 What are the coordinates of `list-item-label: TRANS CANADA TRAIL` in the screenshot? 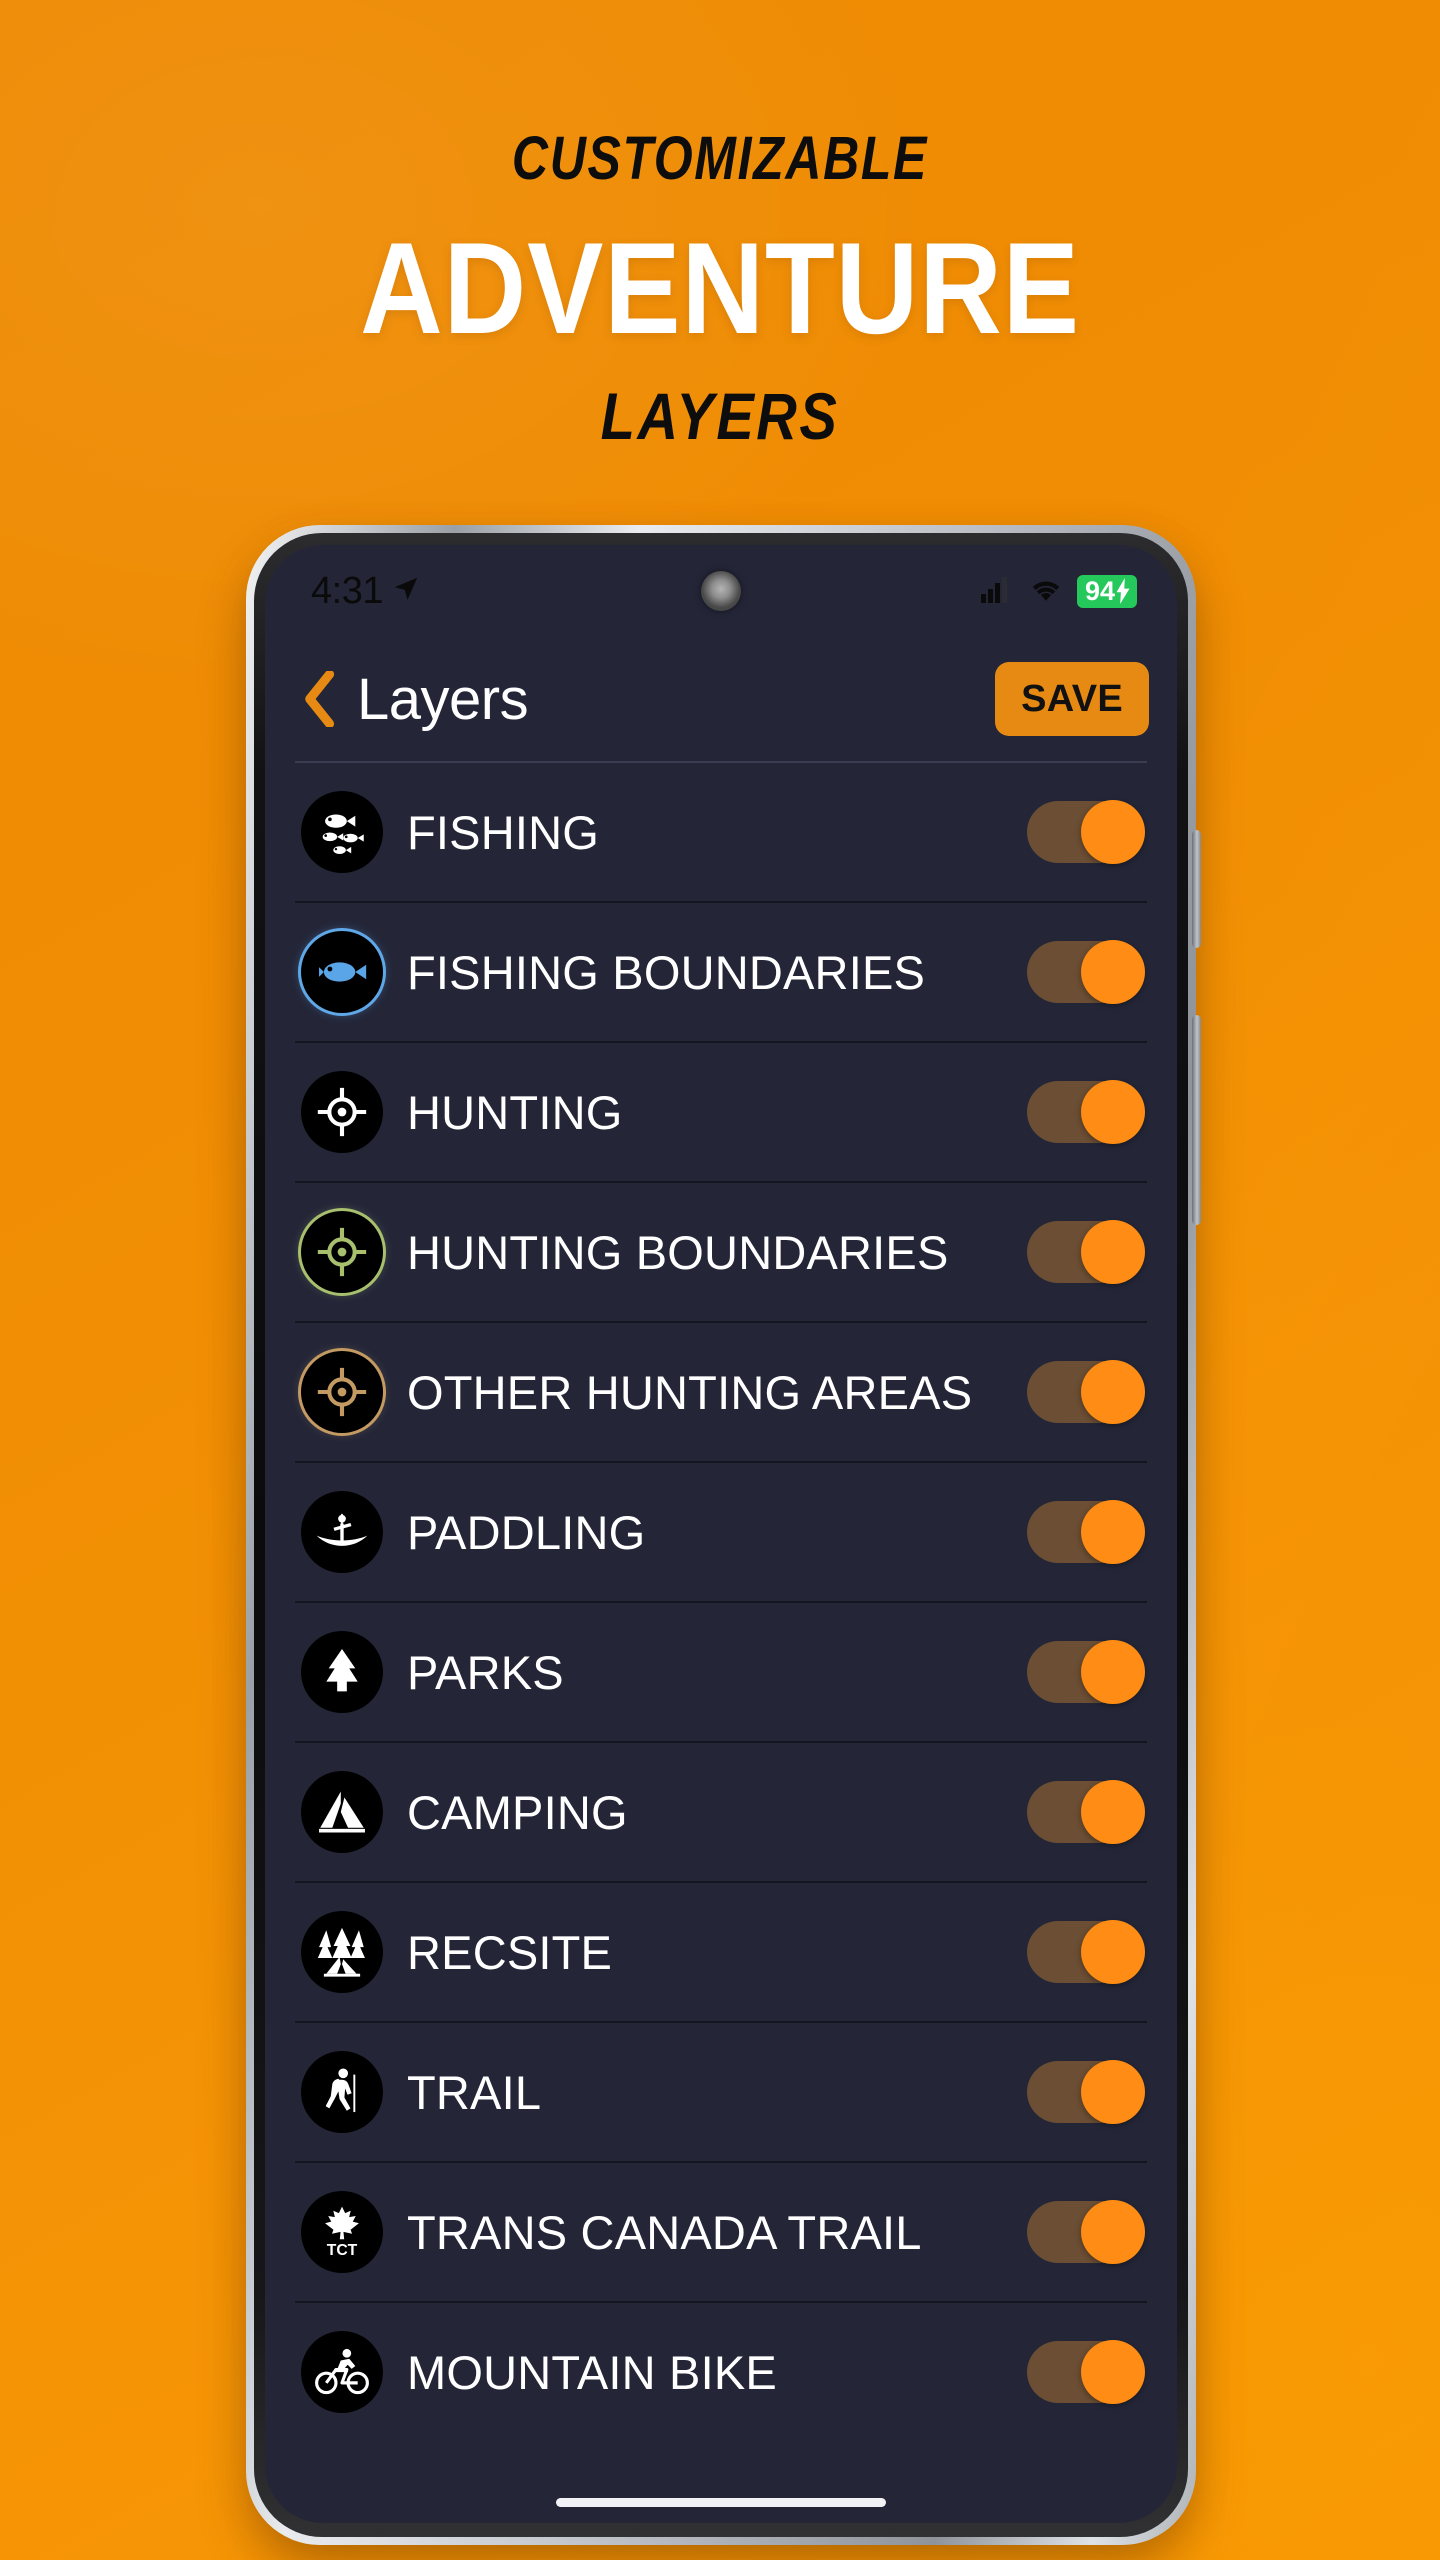 It's located at (664, 2232).